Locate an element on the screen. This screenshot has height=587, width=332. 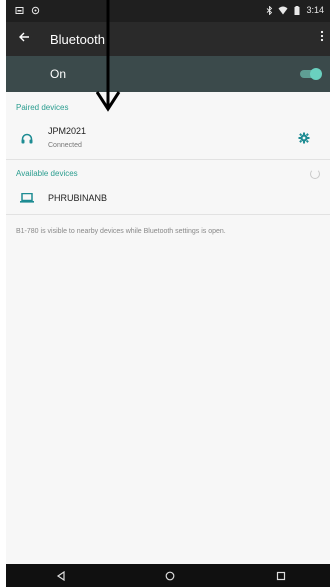
paired-devices-header: Paired devices is located at coordinates (42, 107).